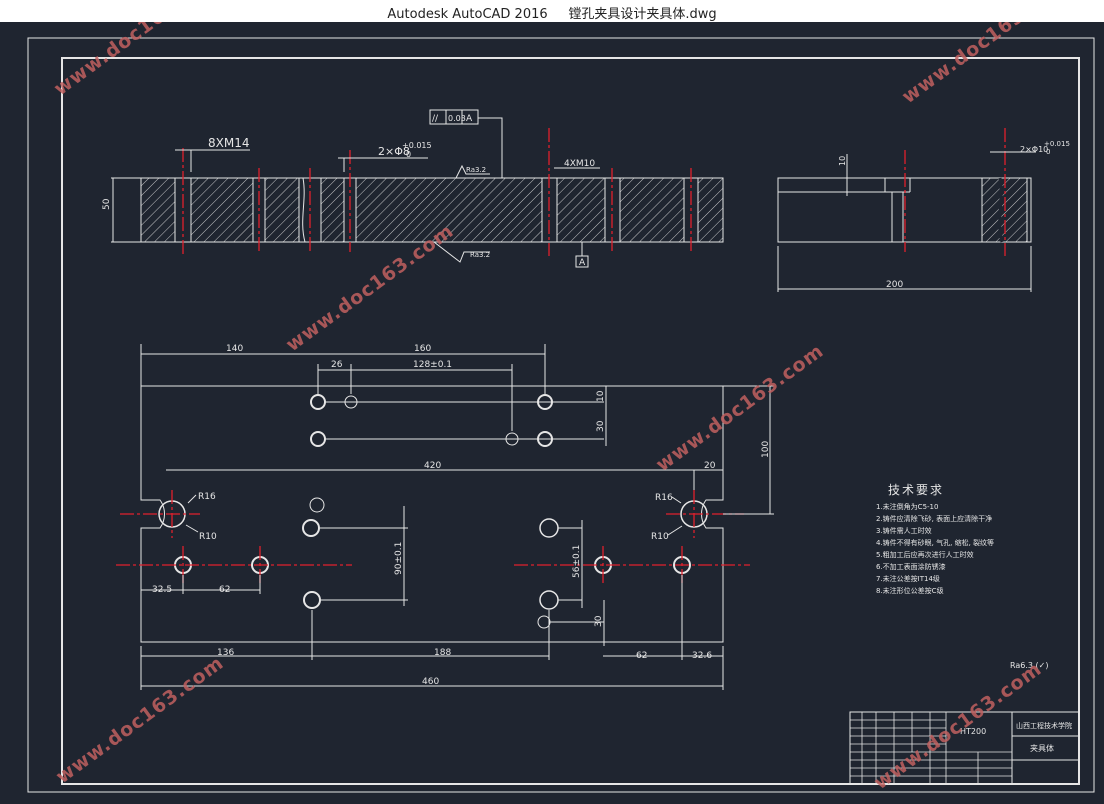 Image resolution: width=1104 pixels, height=804 pixels. I want to click on dim-30a: 30, so click(601, 426).